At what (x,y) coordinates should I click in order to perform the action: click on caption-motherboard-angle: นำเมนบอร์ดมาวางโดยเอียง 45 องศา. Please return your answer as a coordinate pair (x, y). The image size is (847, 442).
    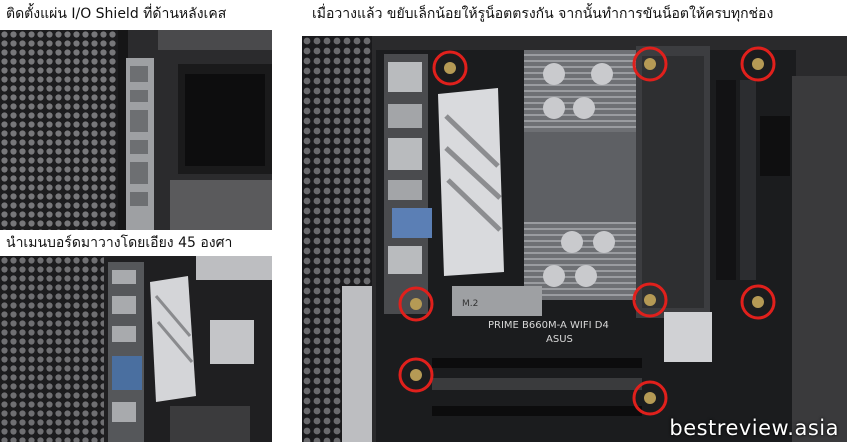
    Looking at the image, I should click on (119, 243).